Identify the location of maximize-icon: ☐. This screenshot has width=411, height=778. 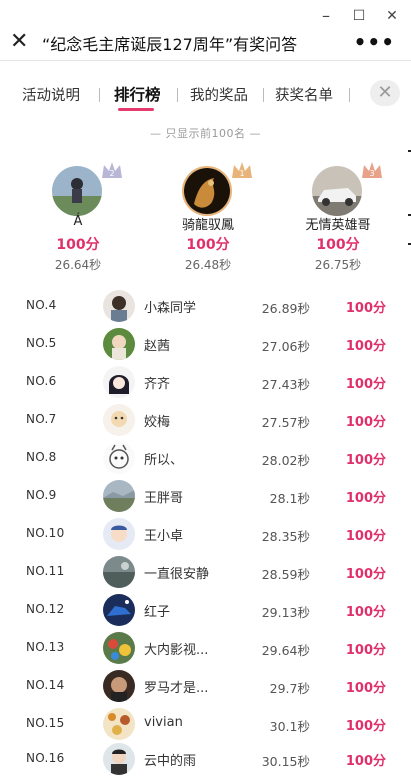
(359, 16).